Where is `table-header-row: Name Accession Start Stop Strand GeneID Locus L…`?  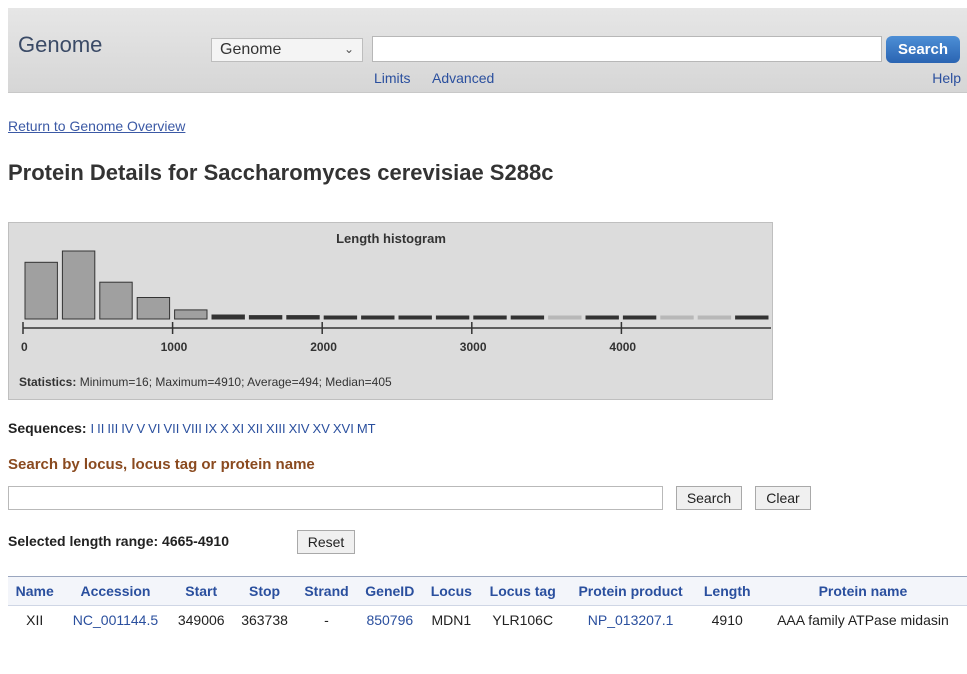 table-header-row: Name Accession Start Stop Strand GeneID Locus L… is located at coordinates (487, 591).